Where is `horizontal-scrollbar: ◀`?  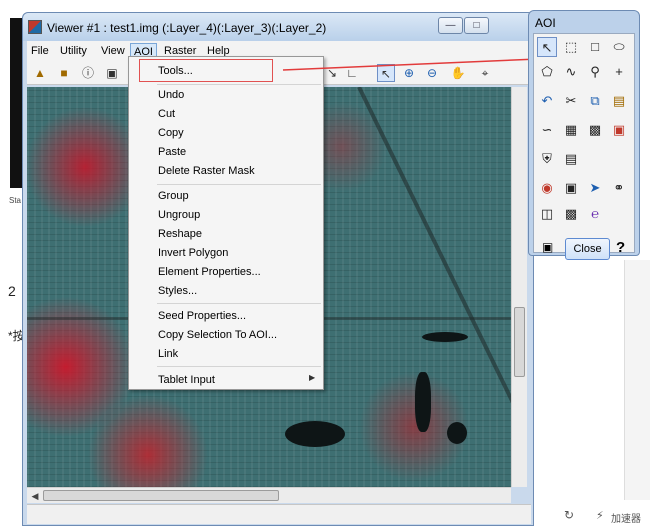
horizontal-scrollbar: ◀ is located at coordinates (269, 495).